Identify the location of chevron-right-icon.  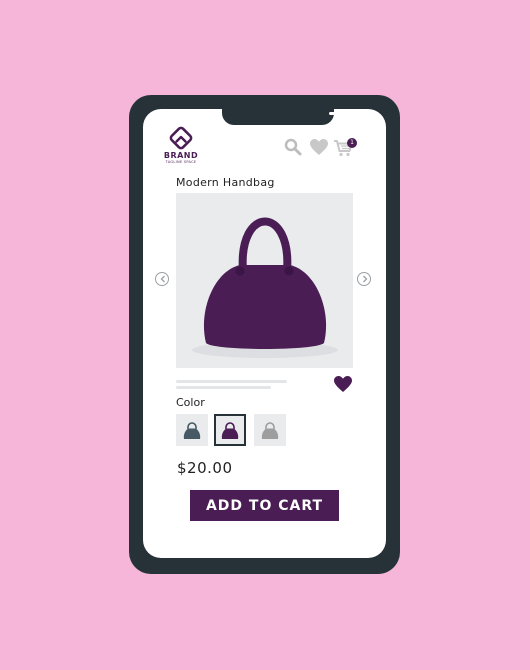
(365, 279).